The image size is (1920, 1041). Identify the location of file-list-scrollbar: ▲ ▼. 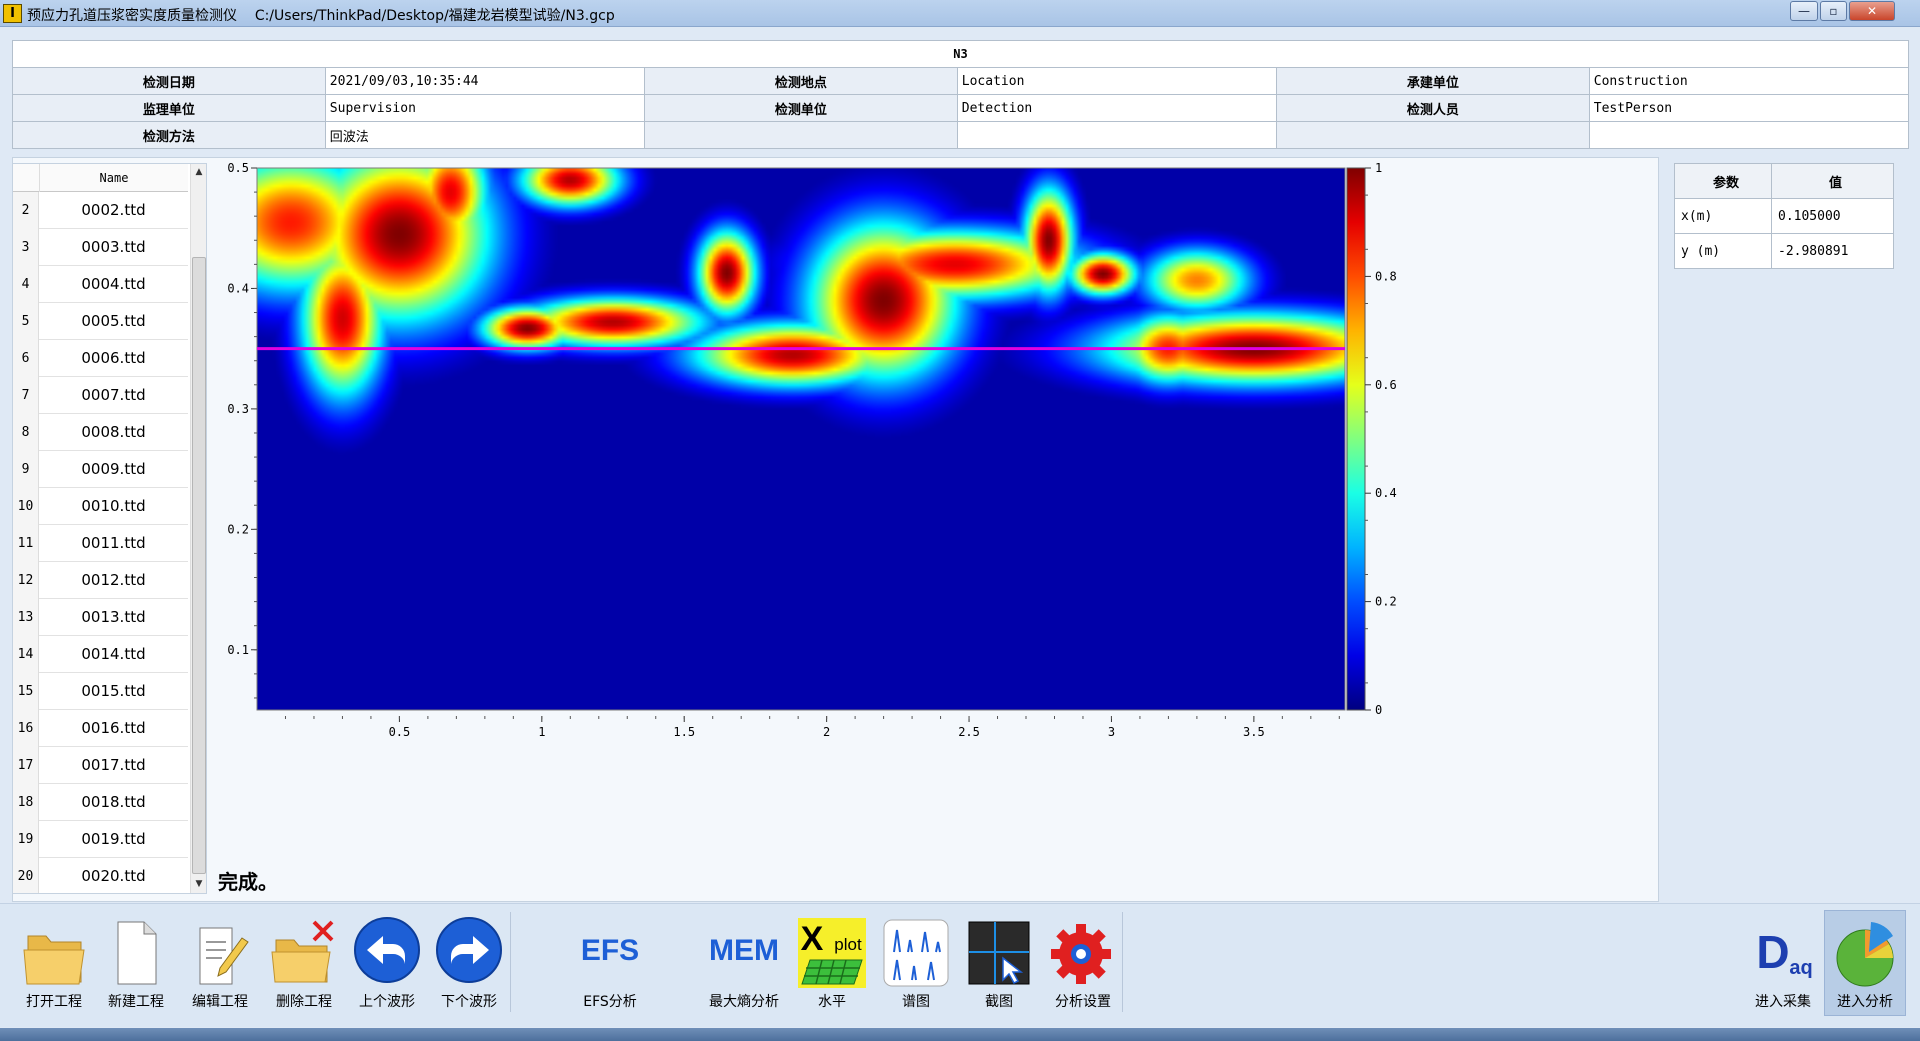
(198, 528).